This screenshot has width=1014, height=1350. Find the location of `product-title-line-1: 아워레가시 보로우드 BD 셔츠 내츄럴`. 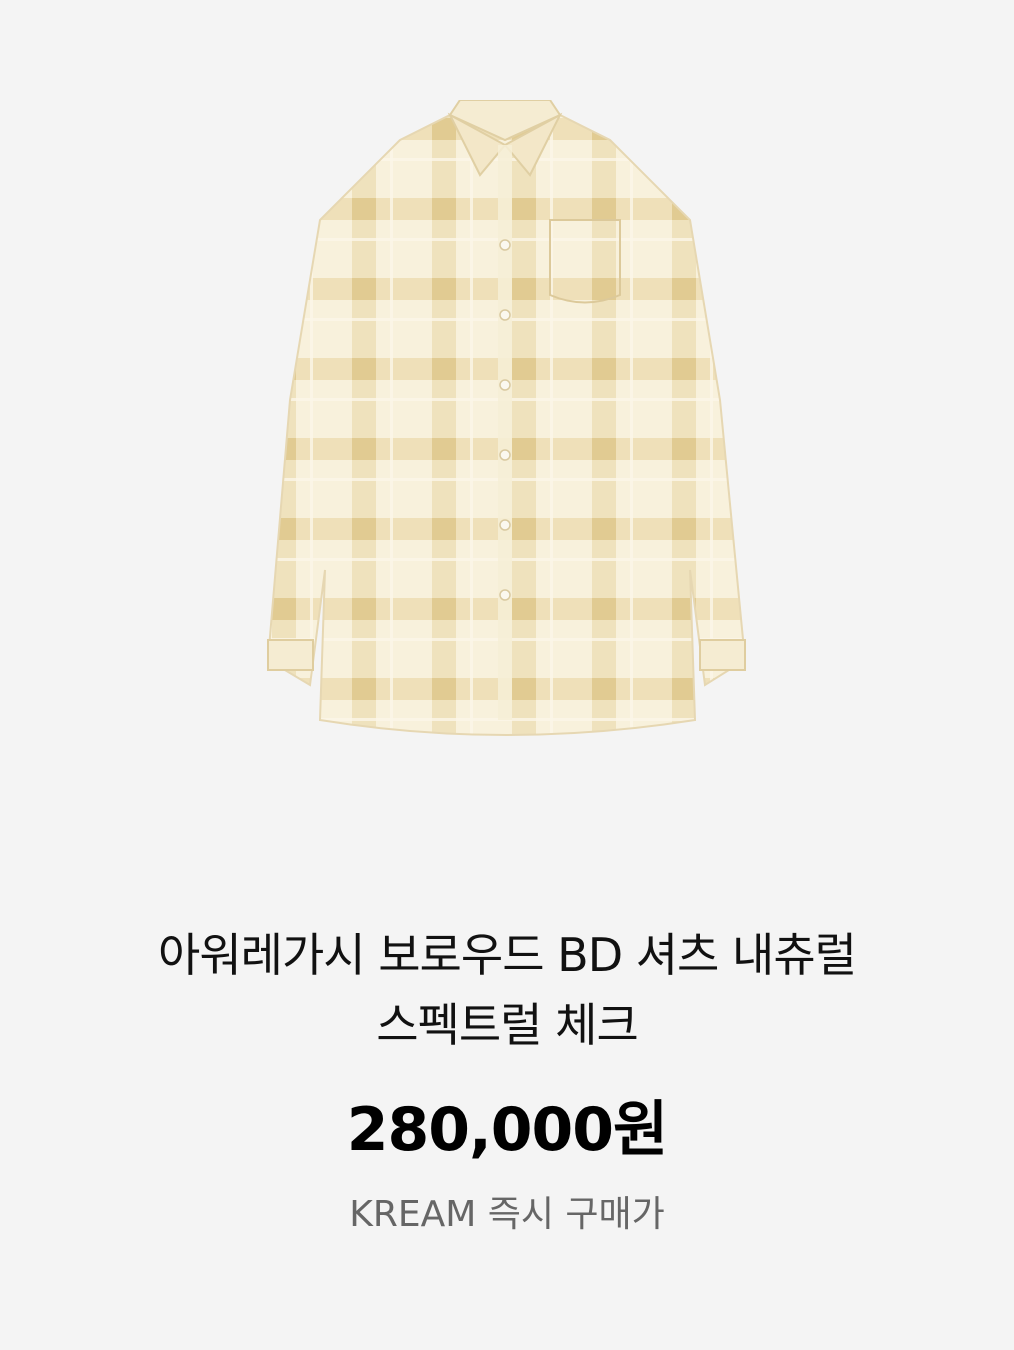

product-title-line-1: 아워레가시 보로우드 BD 셔츠 내츄럴 is located at coordinates (507, 955).